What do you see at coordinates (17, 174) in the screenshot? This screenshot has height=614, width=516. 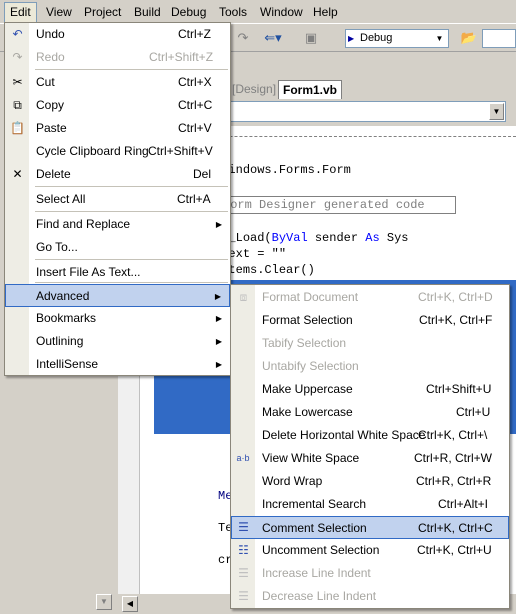 I see `delete-icon: ✕` at bounding box center [17, 174].